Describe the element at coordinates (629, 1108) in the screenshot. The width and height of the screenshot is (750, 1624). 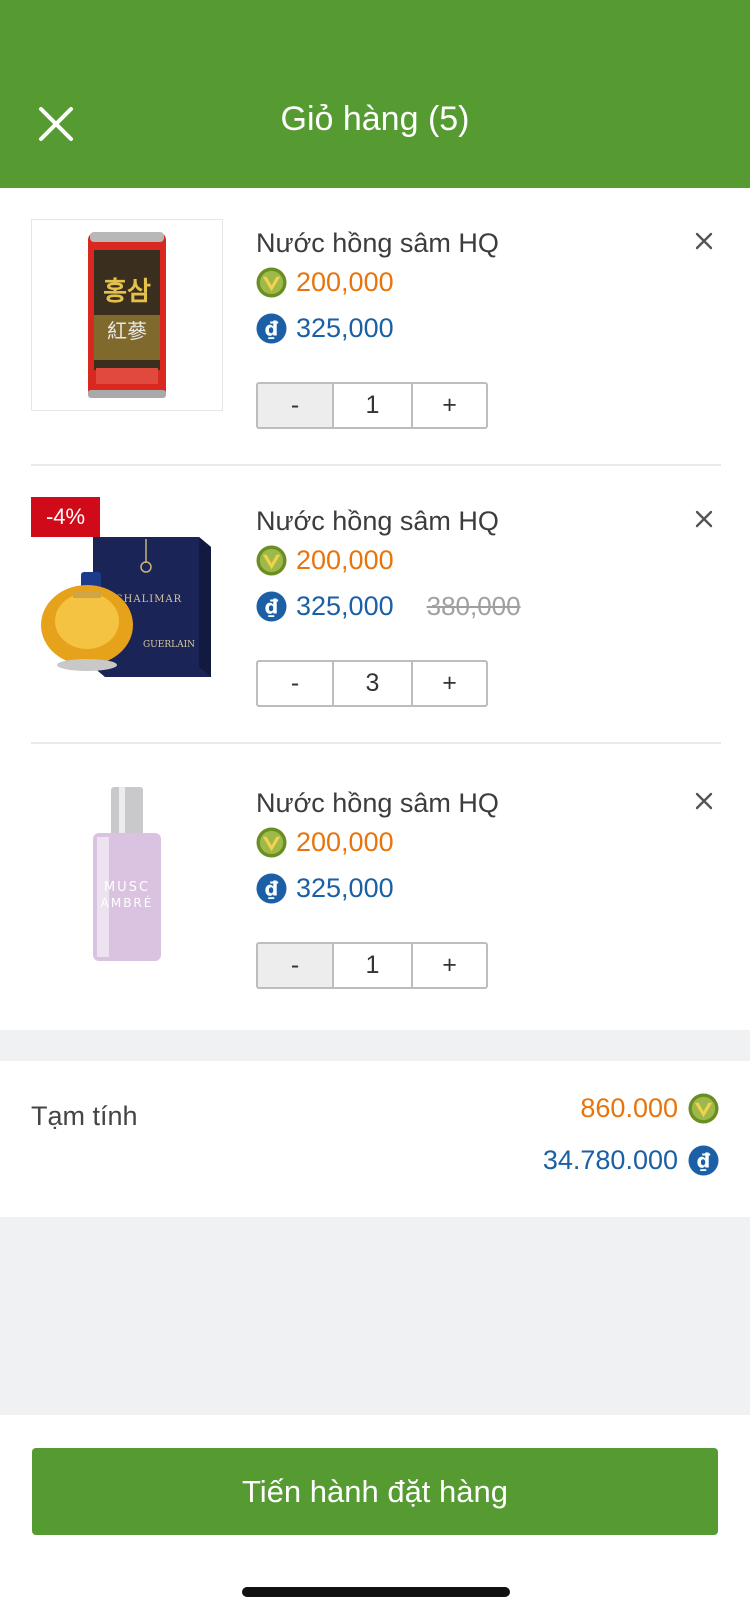
I see `subtotal-points: 860.000` at that location.